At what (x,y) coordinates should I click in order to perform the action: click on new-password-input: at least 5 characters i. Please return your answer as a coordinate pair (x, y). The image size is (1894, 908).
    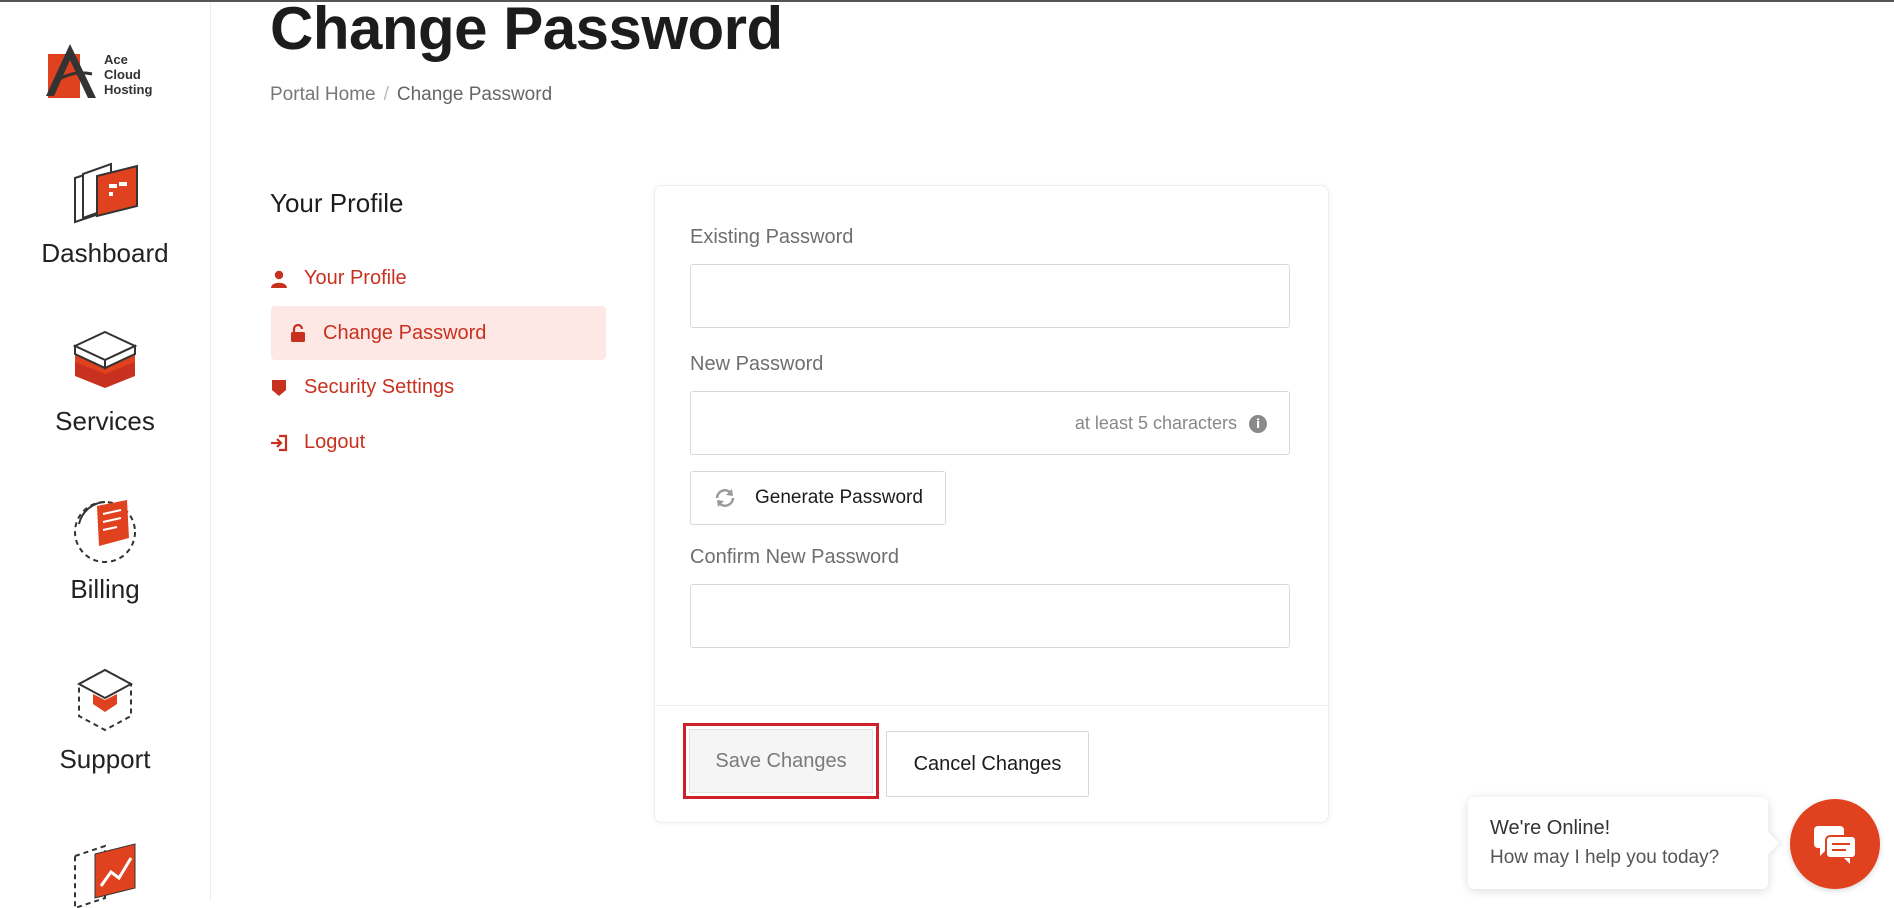
    Looking at the image, I should click on (990, 423).